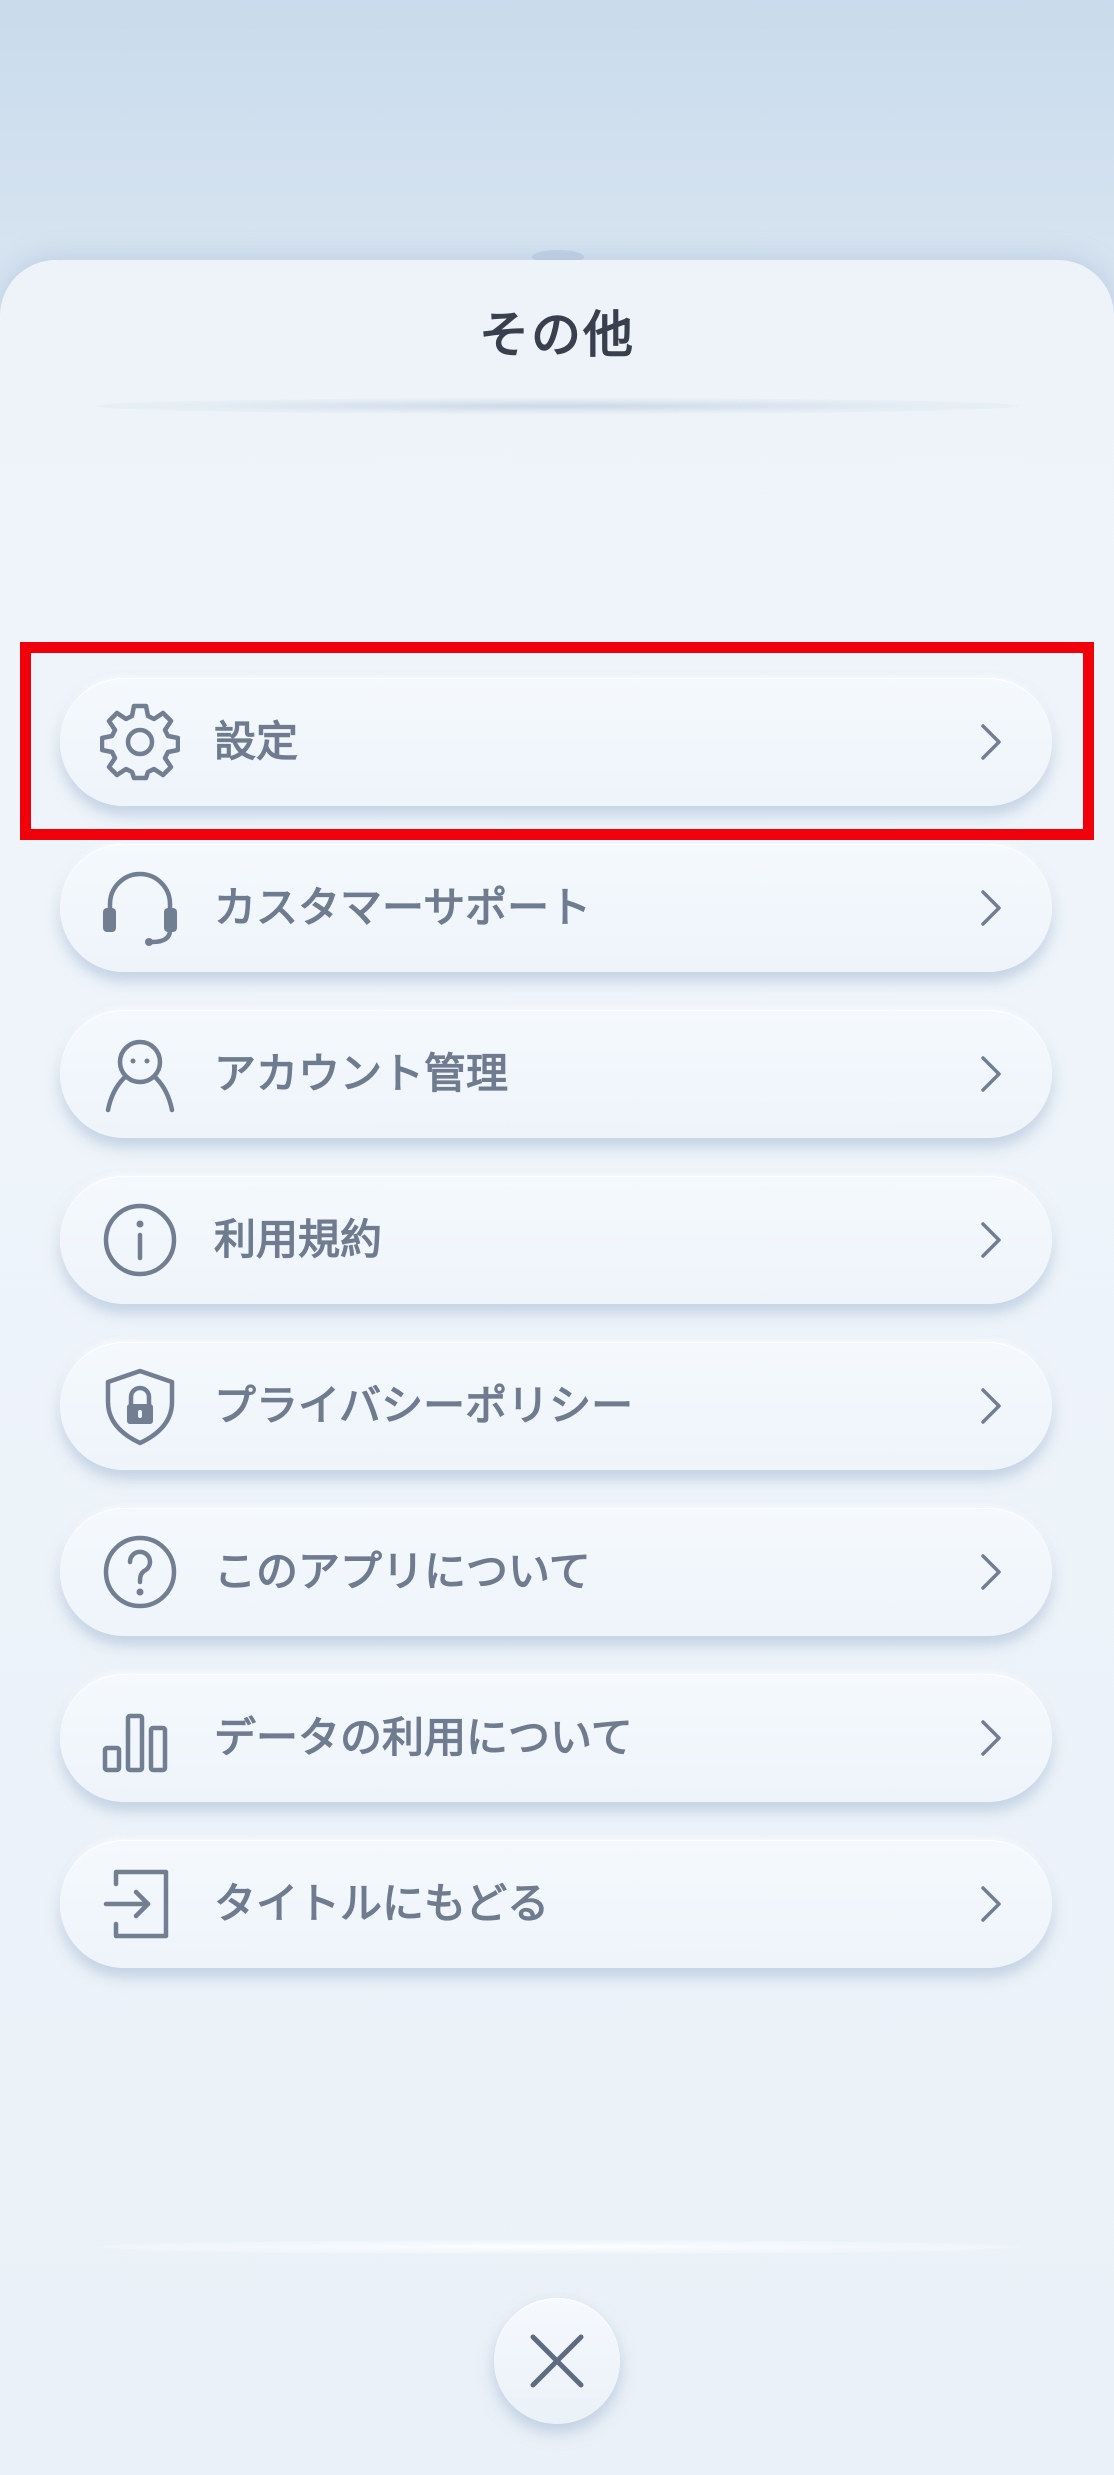 This screenshot has height=2475, width=1114. What do you see at coordinates (402, 1571) in the screenshot?
I see `menu-item-label: このアプリについて` at bounding box center [402, 1571].